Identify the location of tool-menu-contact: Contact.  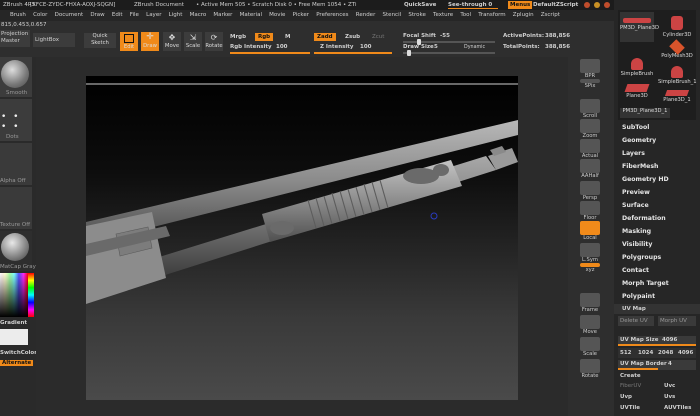
(635, 270).